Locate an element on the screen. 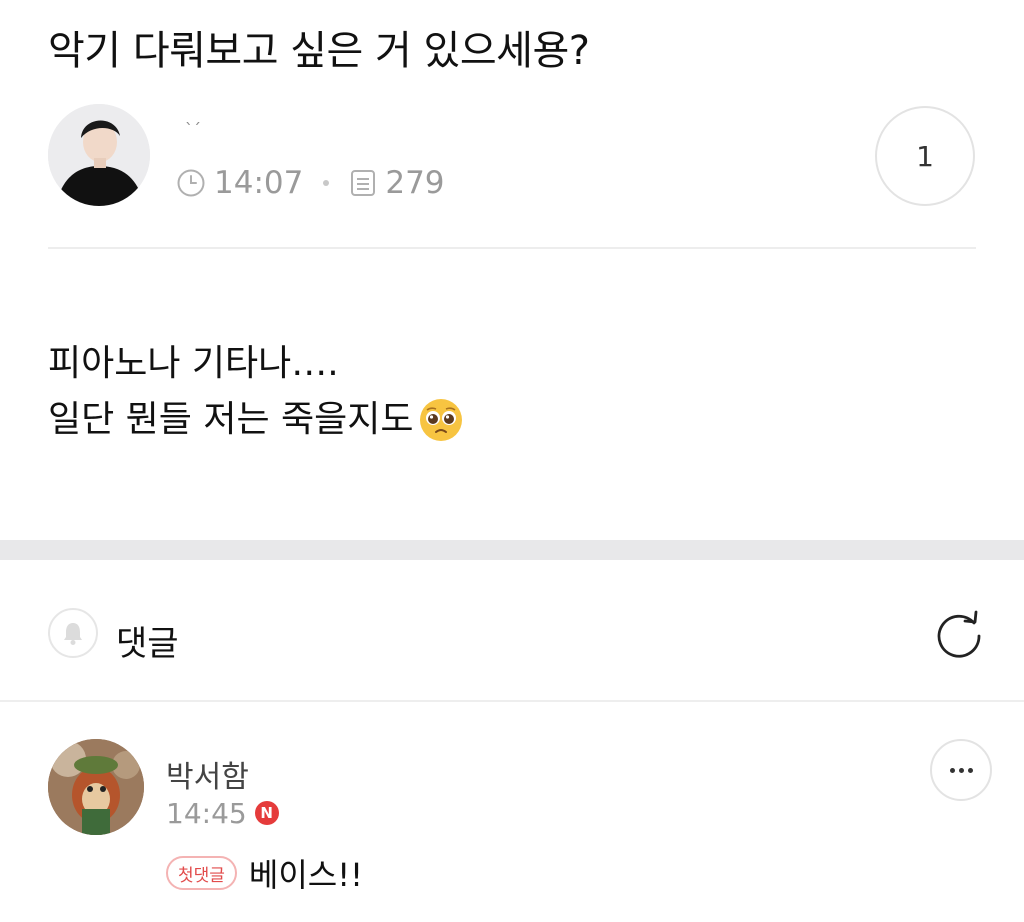 The height and width of the screenshot is (922, 1024). pleading-face-emoji is located at coordinates (440, 420).